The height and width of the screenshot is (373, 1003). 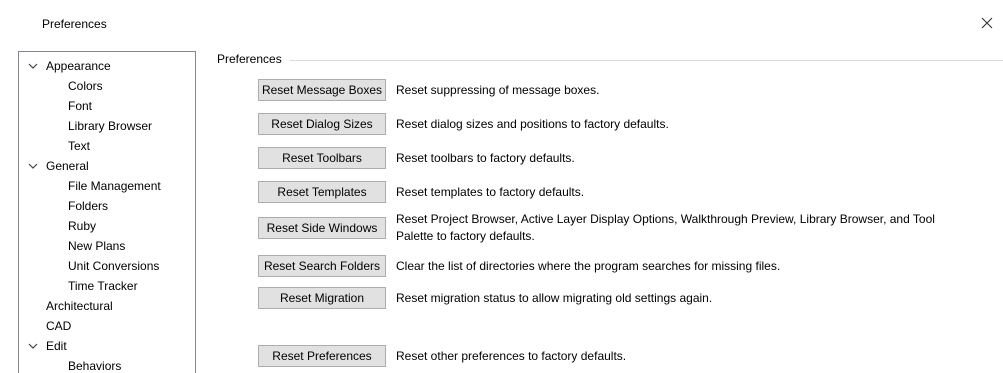 I want to click on tree-item-label: New Plans, so click(x=97, y=246).